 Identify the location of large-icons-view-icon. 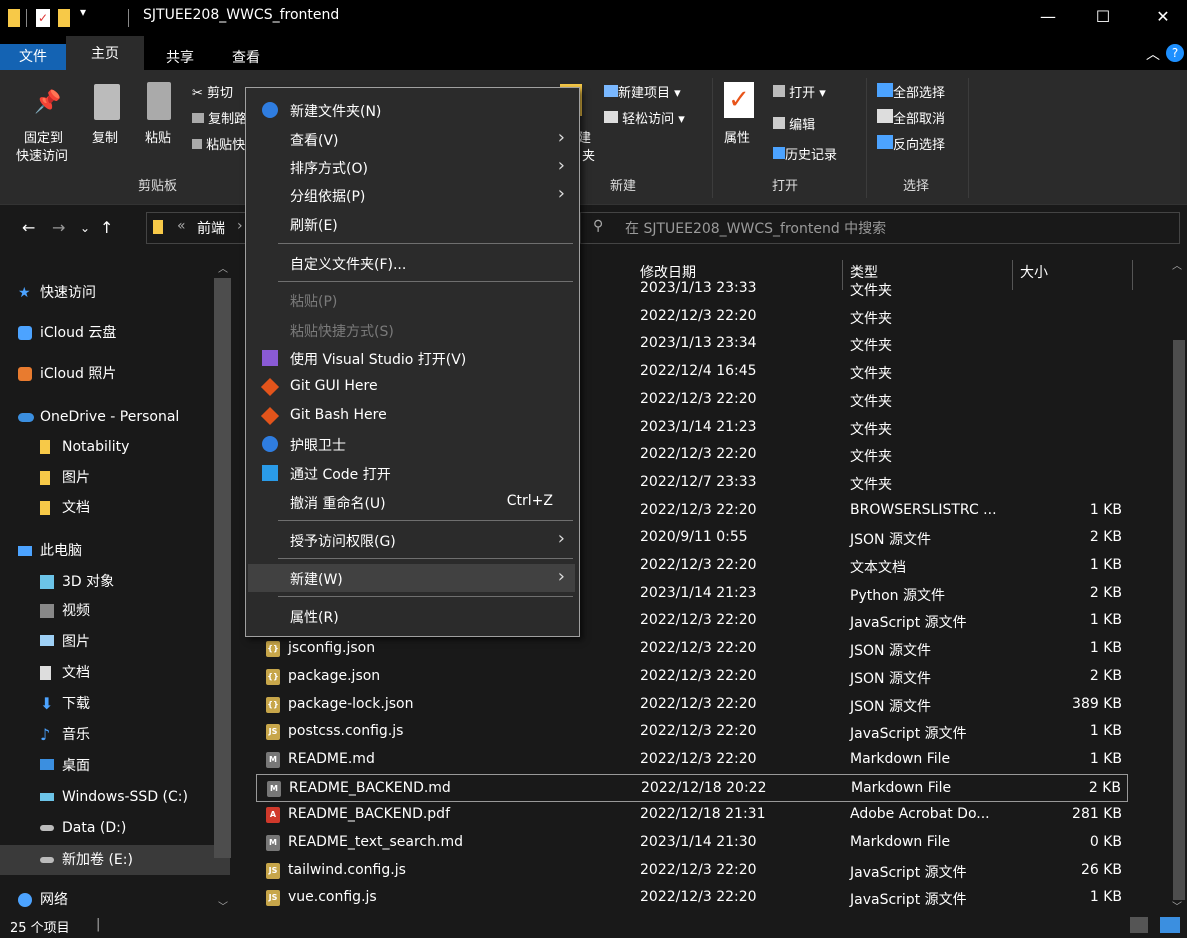
(1170, 925).